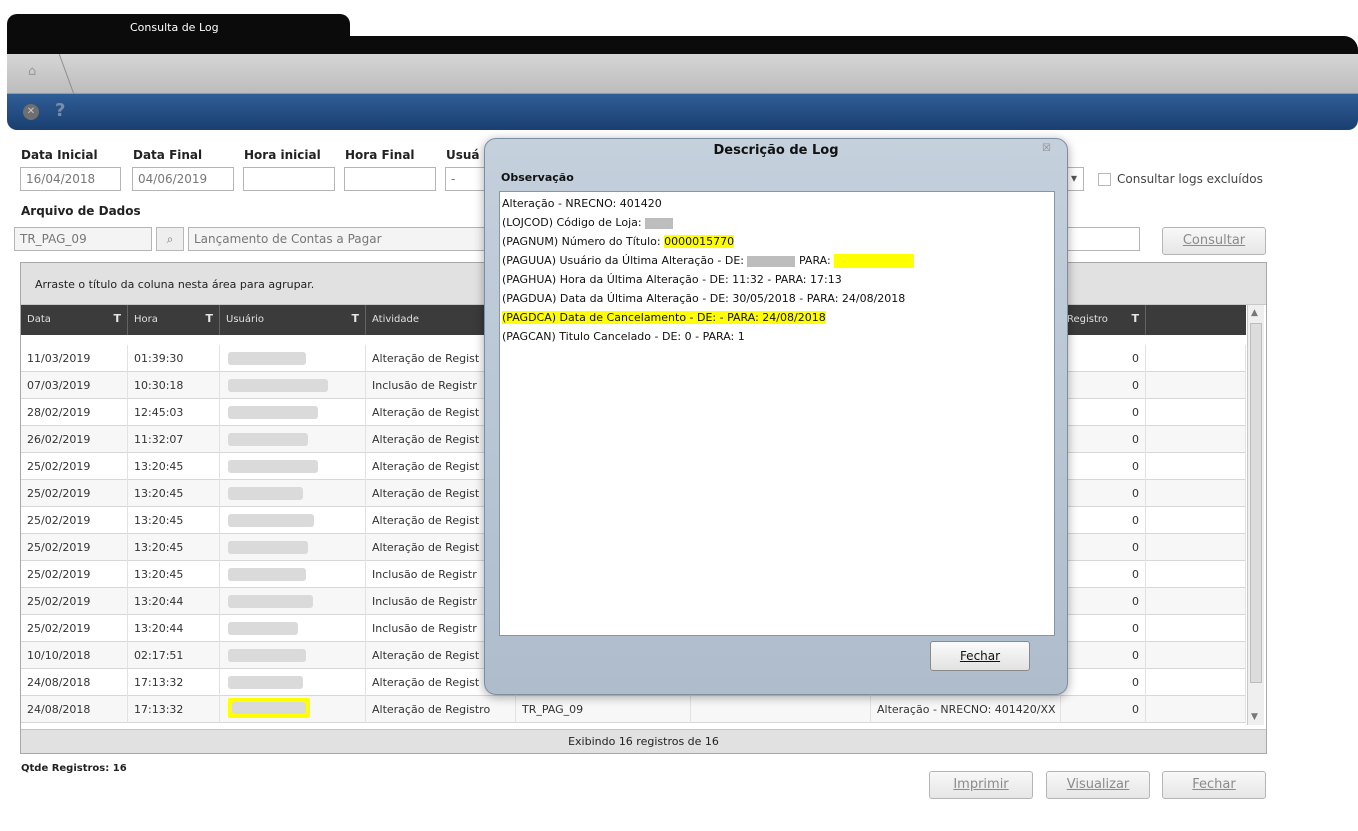 Image resolution: width=1358 pixels, height=831 pixels. What do you see at coordinates (74, 385) in the screenshot?
I see `table-cell: 07/03/2019` at bounding box center [74, 385].